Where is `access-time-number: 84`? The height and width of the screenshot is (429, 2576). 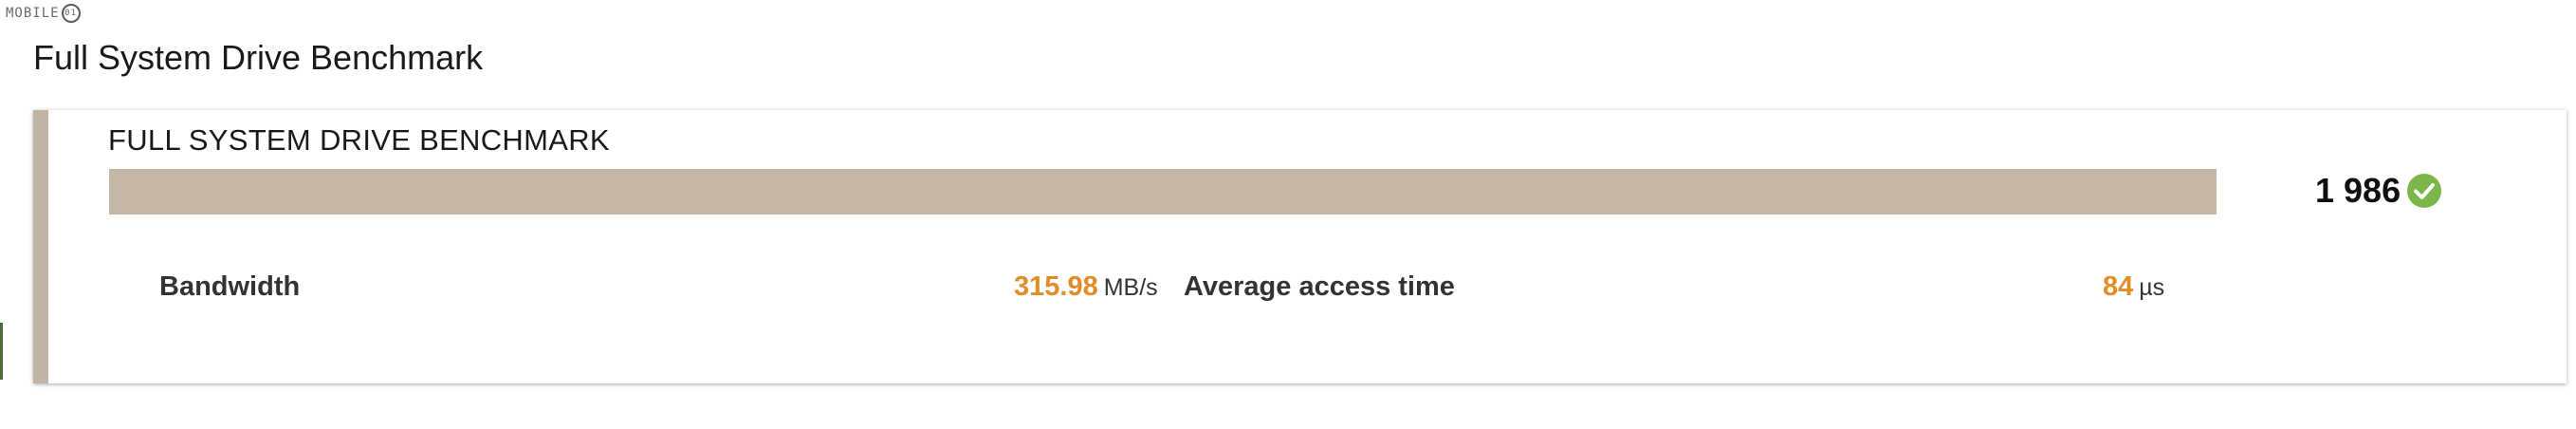
access-time-number: 84 is located at coordinates (2118, 286).